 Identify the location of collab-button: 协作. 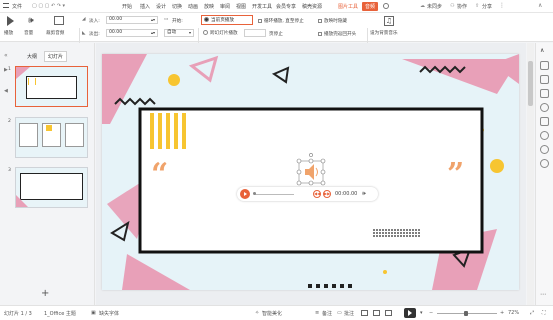
(462, 6).